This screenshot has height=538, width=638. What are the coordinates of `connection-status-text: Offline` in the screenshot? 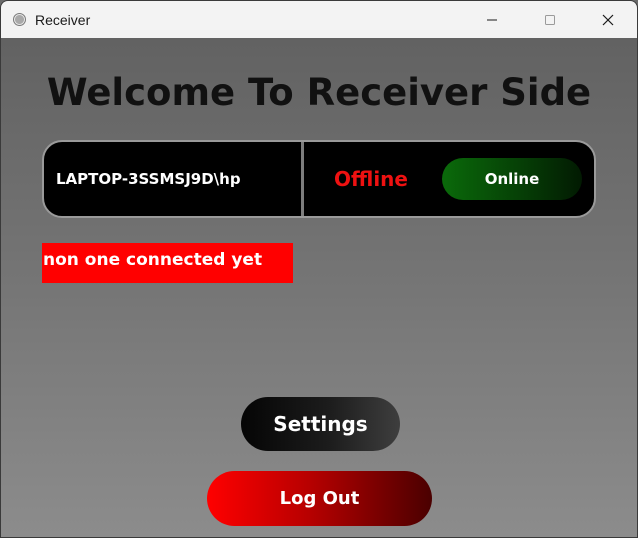 It's located at (371, 179).